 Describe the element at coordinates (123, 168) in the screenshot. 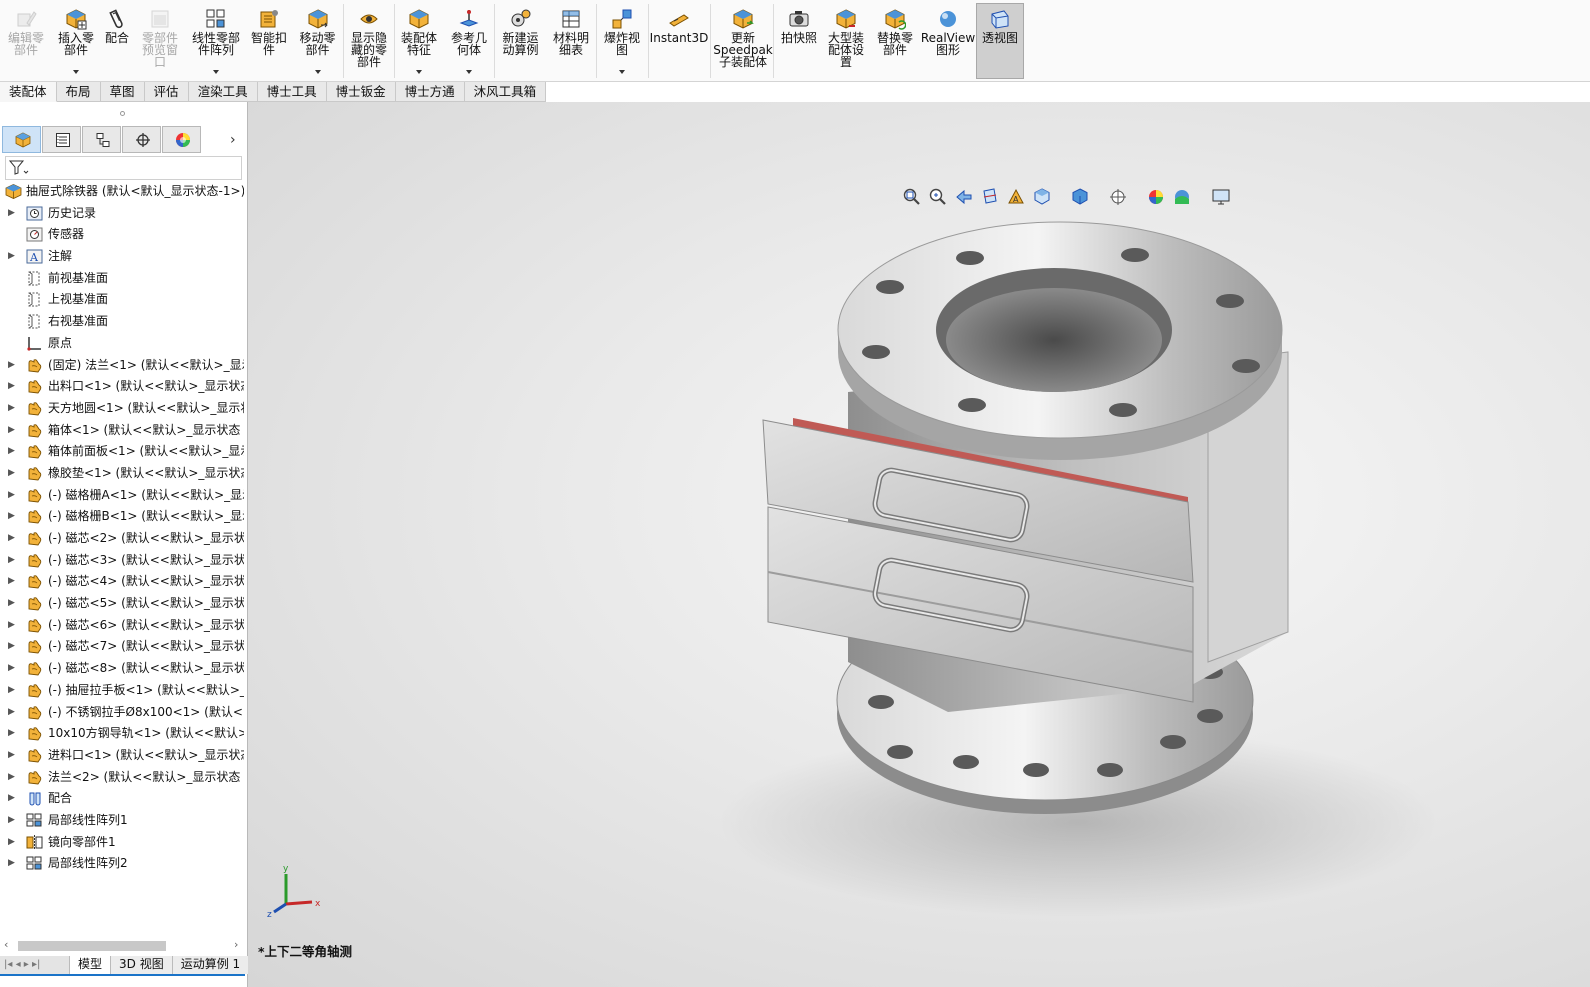

I see `tree-filter` at that location.